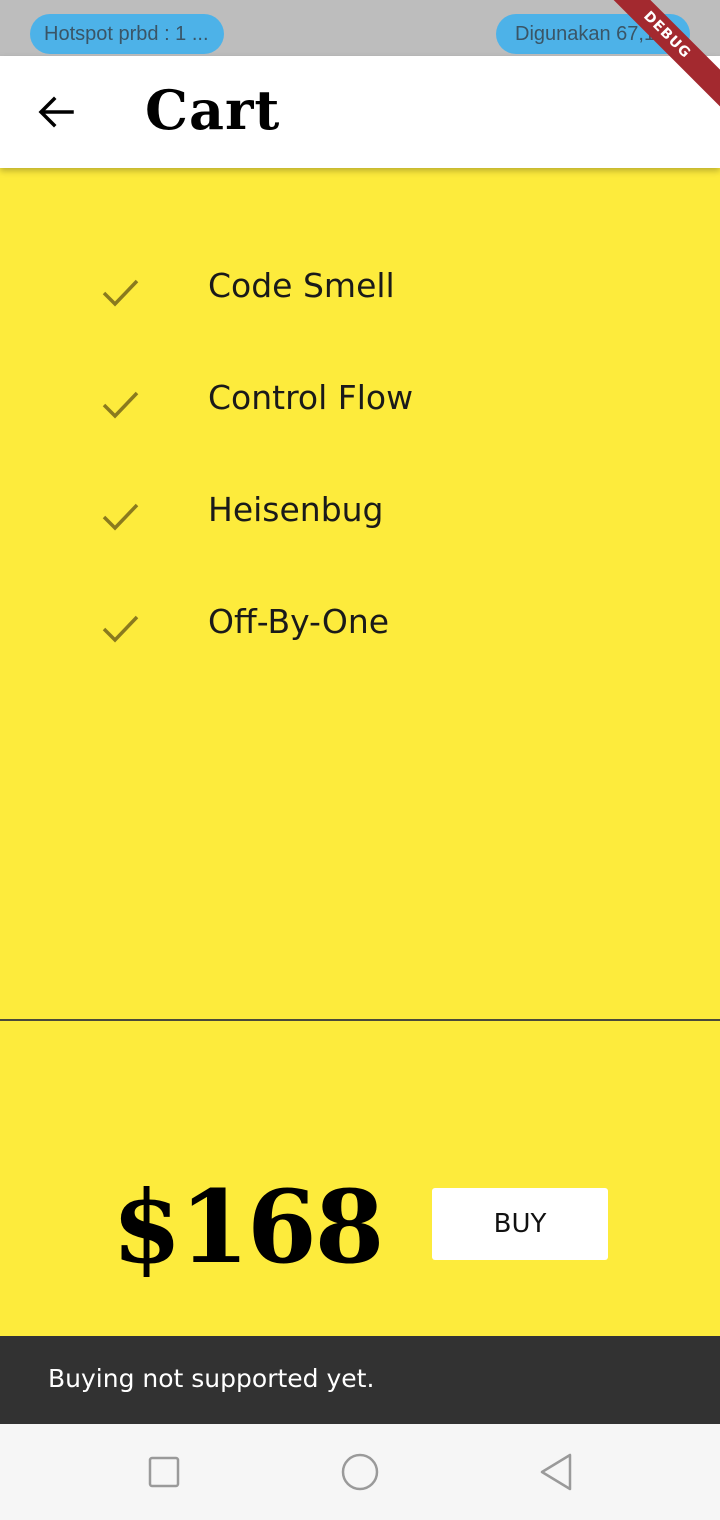 This screenshot has height=1520, width=720. What do you see at coordinates (360, 1020) in the screenshot?
I see `divider` at bounding box center [360, 1020].